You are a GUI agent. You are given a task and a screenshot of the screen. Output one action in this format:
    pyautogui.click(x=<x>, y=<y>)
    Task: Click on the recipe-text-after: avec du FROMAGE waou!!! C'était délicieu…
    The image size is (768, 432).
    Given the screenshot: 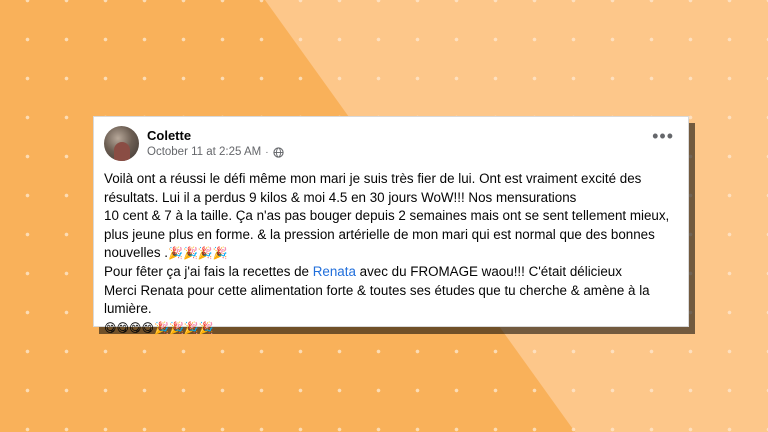 What is the action you would take?
    pyautogui.click(x=488, y=271)
    